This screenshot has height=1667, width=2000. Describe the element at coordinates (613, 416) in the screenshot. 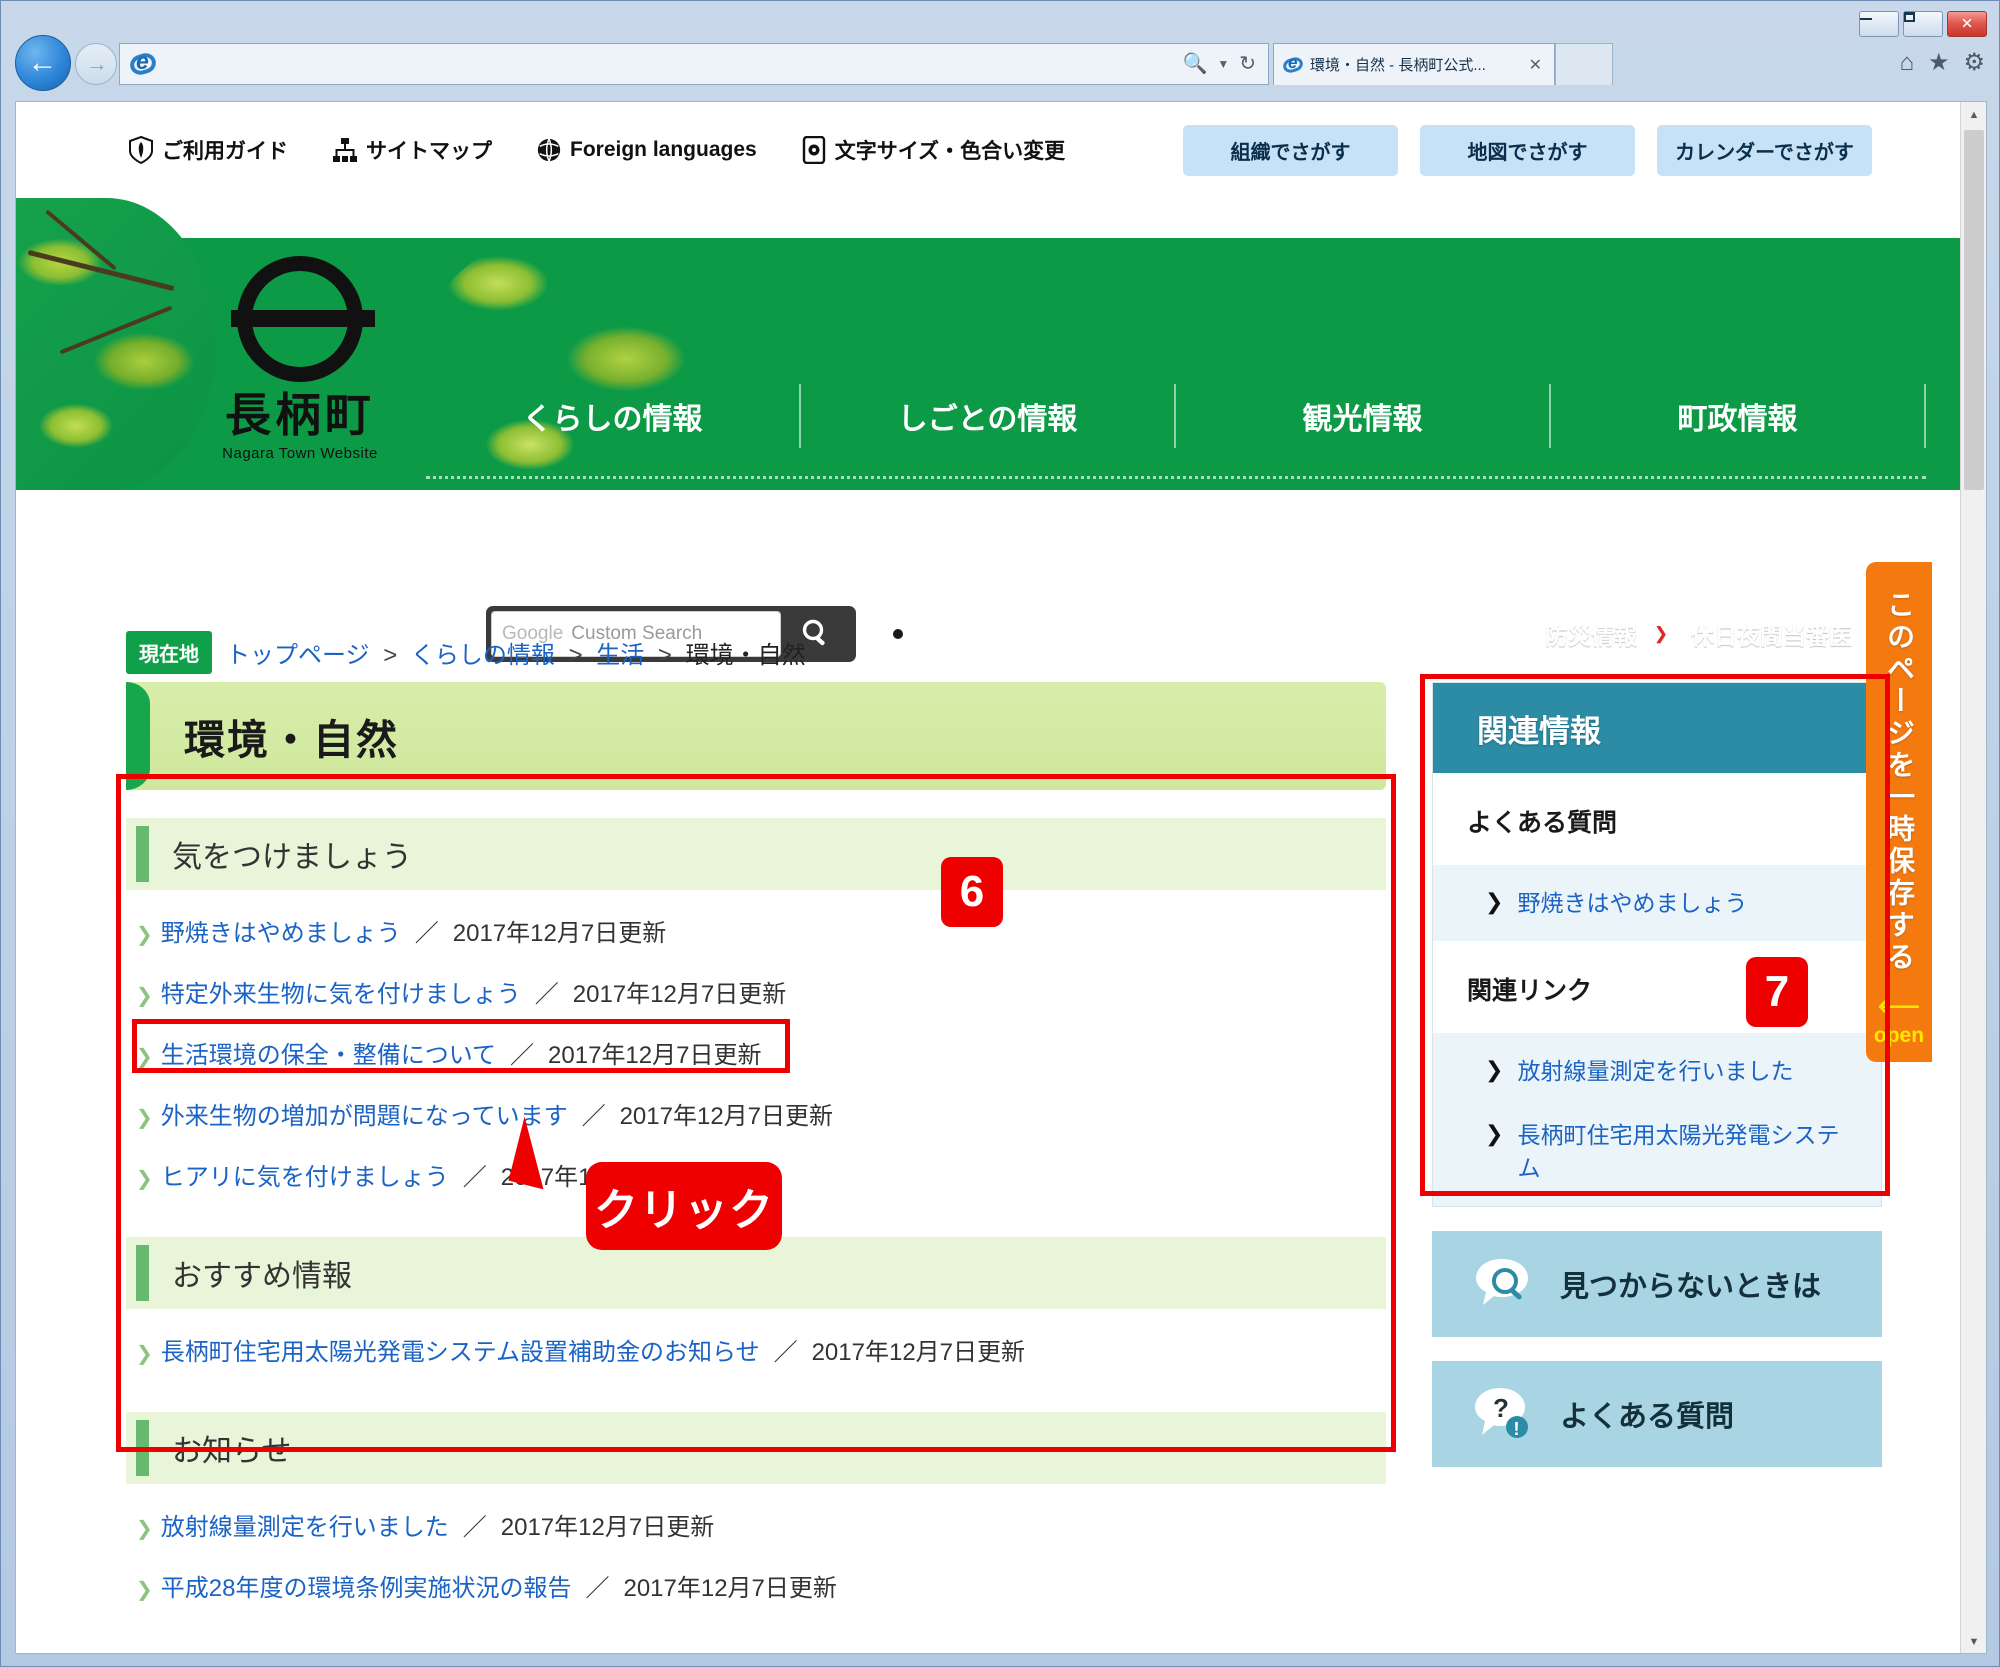

I see `nav-item-kurashi: くらしの情報` at that location.